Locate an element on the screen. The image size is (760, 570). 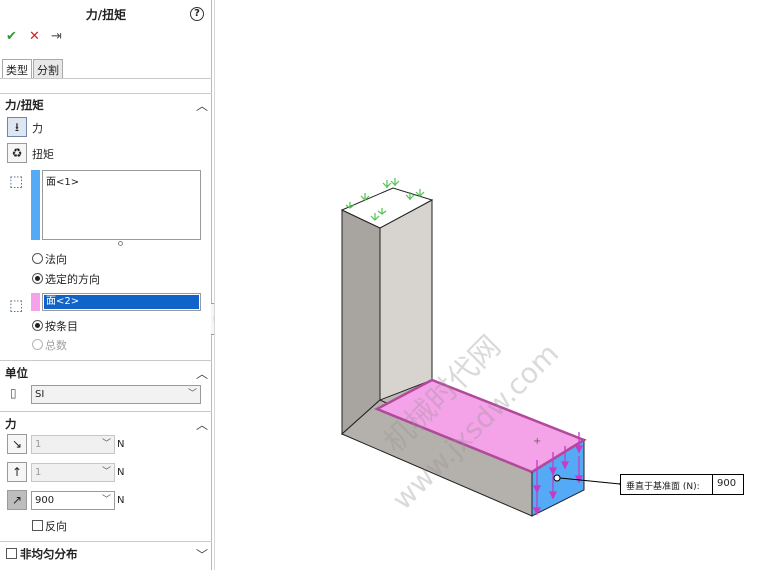
resize-handle is located at coordinates (120, 243).